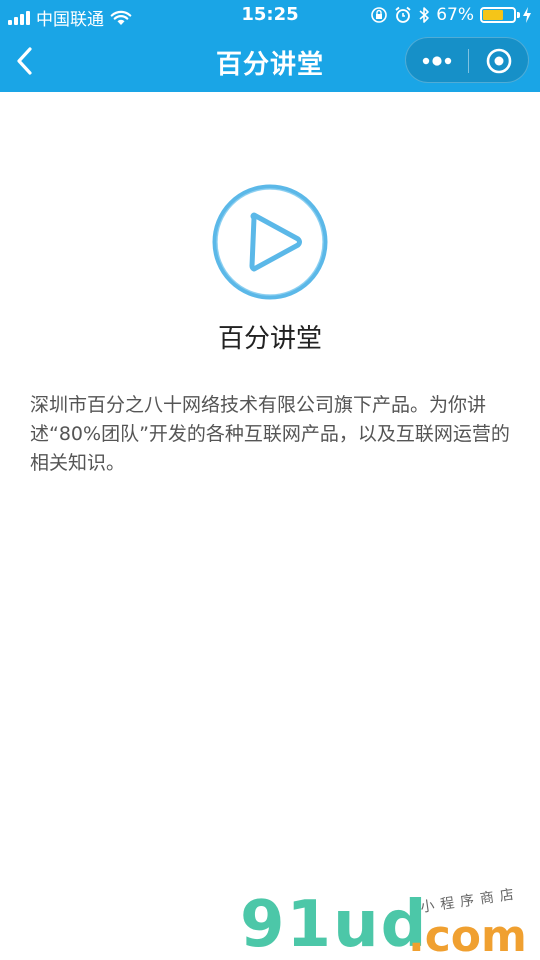  What do you see at coordinates (403, 14) in the screenshot?
I see `alarm-icon` at bounding box center [403, 14].